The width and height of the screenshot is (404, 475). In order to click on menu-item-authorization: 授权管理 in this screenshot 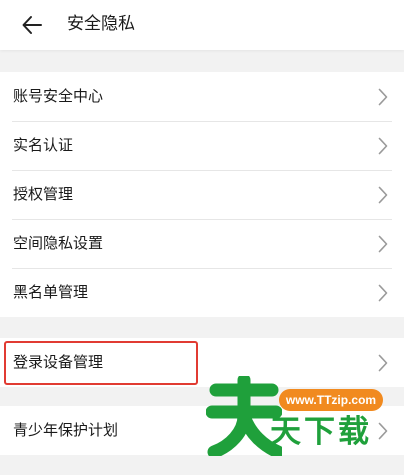, I will do `click(202, 194)`.